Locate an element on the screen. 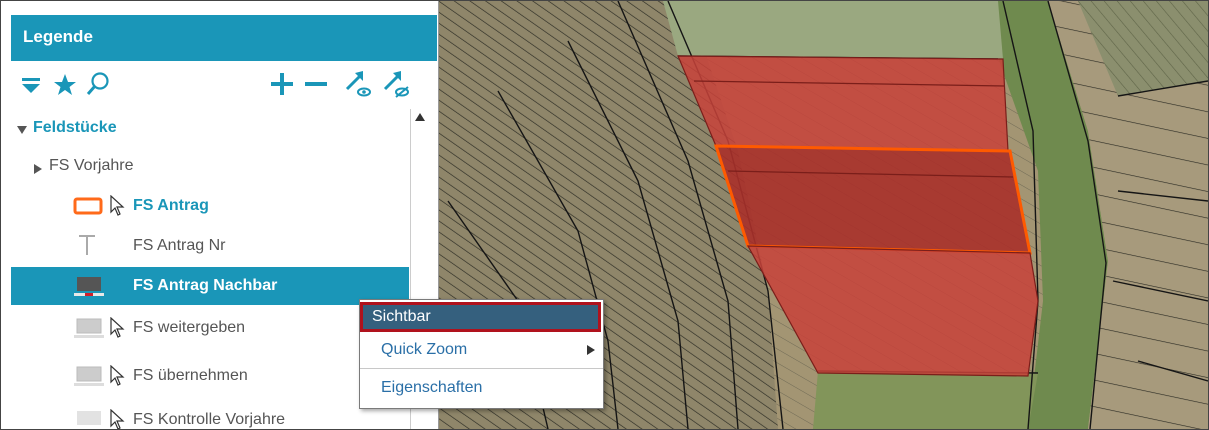  tree-group-feldstuecke: Feldstücke is located at coordinates (210, 128).